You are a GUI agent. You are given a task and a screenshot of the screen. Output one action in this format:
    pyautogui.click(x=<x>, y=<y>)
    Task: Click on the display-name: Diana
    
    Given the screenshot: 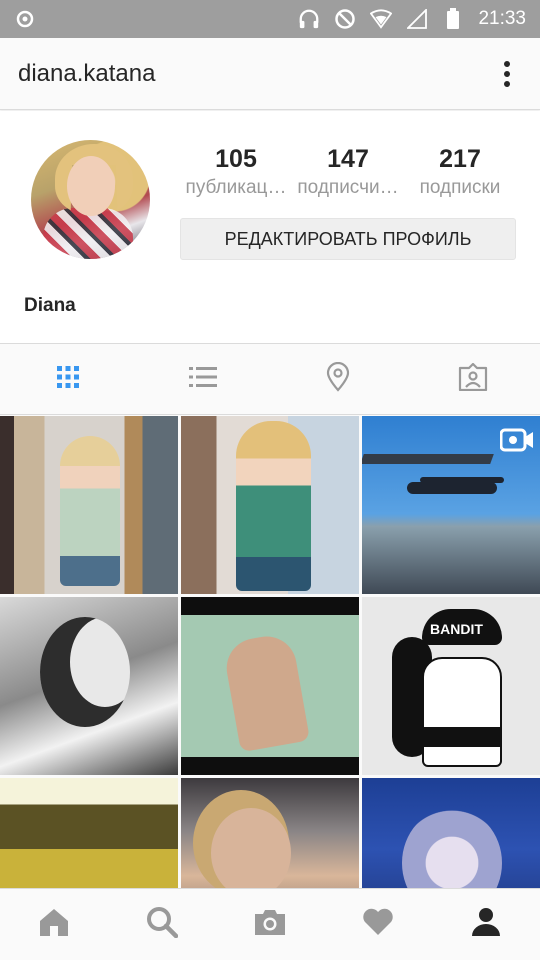 What is the action you would take?
    pyautogui.click(x=50, y=305)
    